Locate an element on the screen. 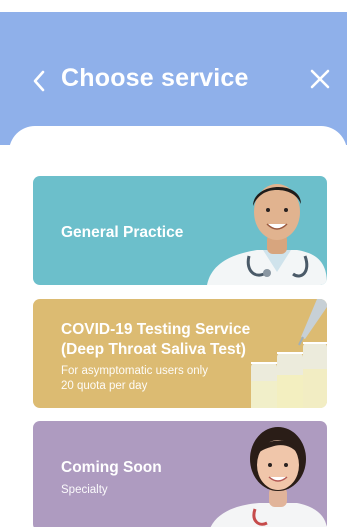 The height and width of the screenshot is (527, 347). page-title: Choose service is located at coordinates (155, 78).